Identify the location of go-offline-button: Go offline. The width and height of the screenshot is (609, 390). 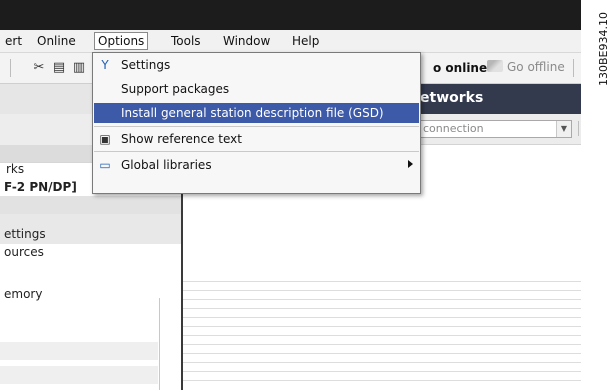
(526, 67).